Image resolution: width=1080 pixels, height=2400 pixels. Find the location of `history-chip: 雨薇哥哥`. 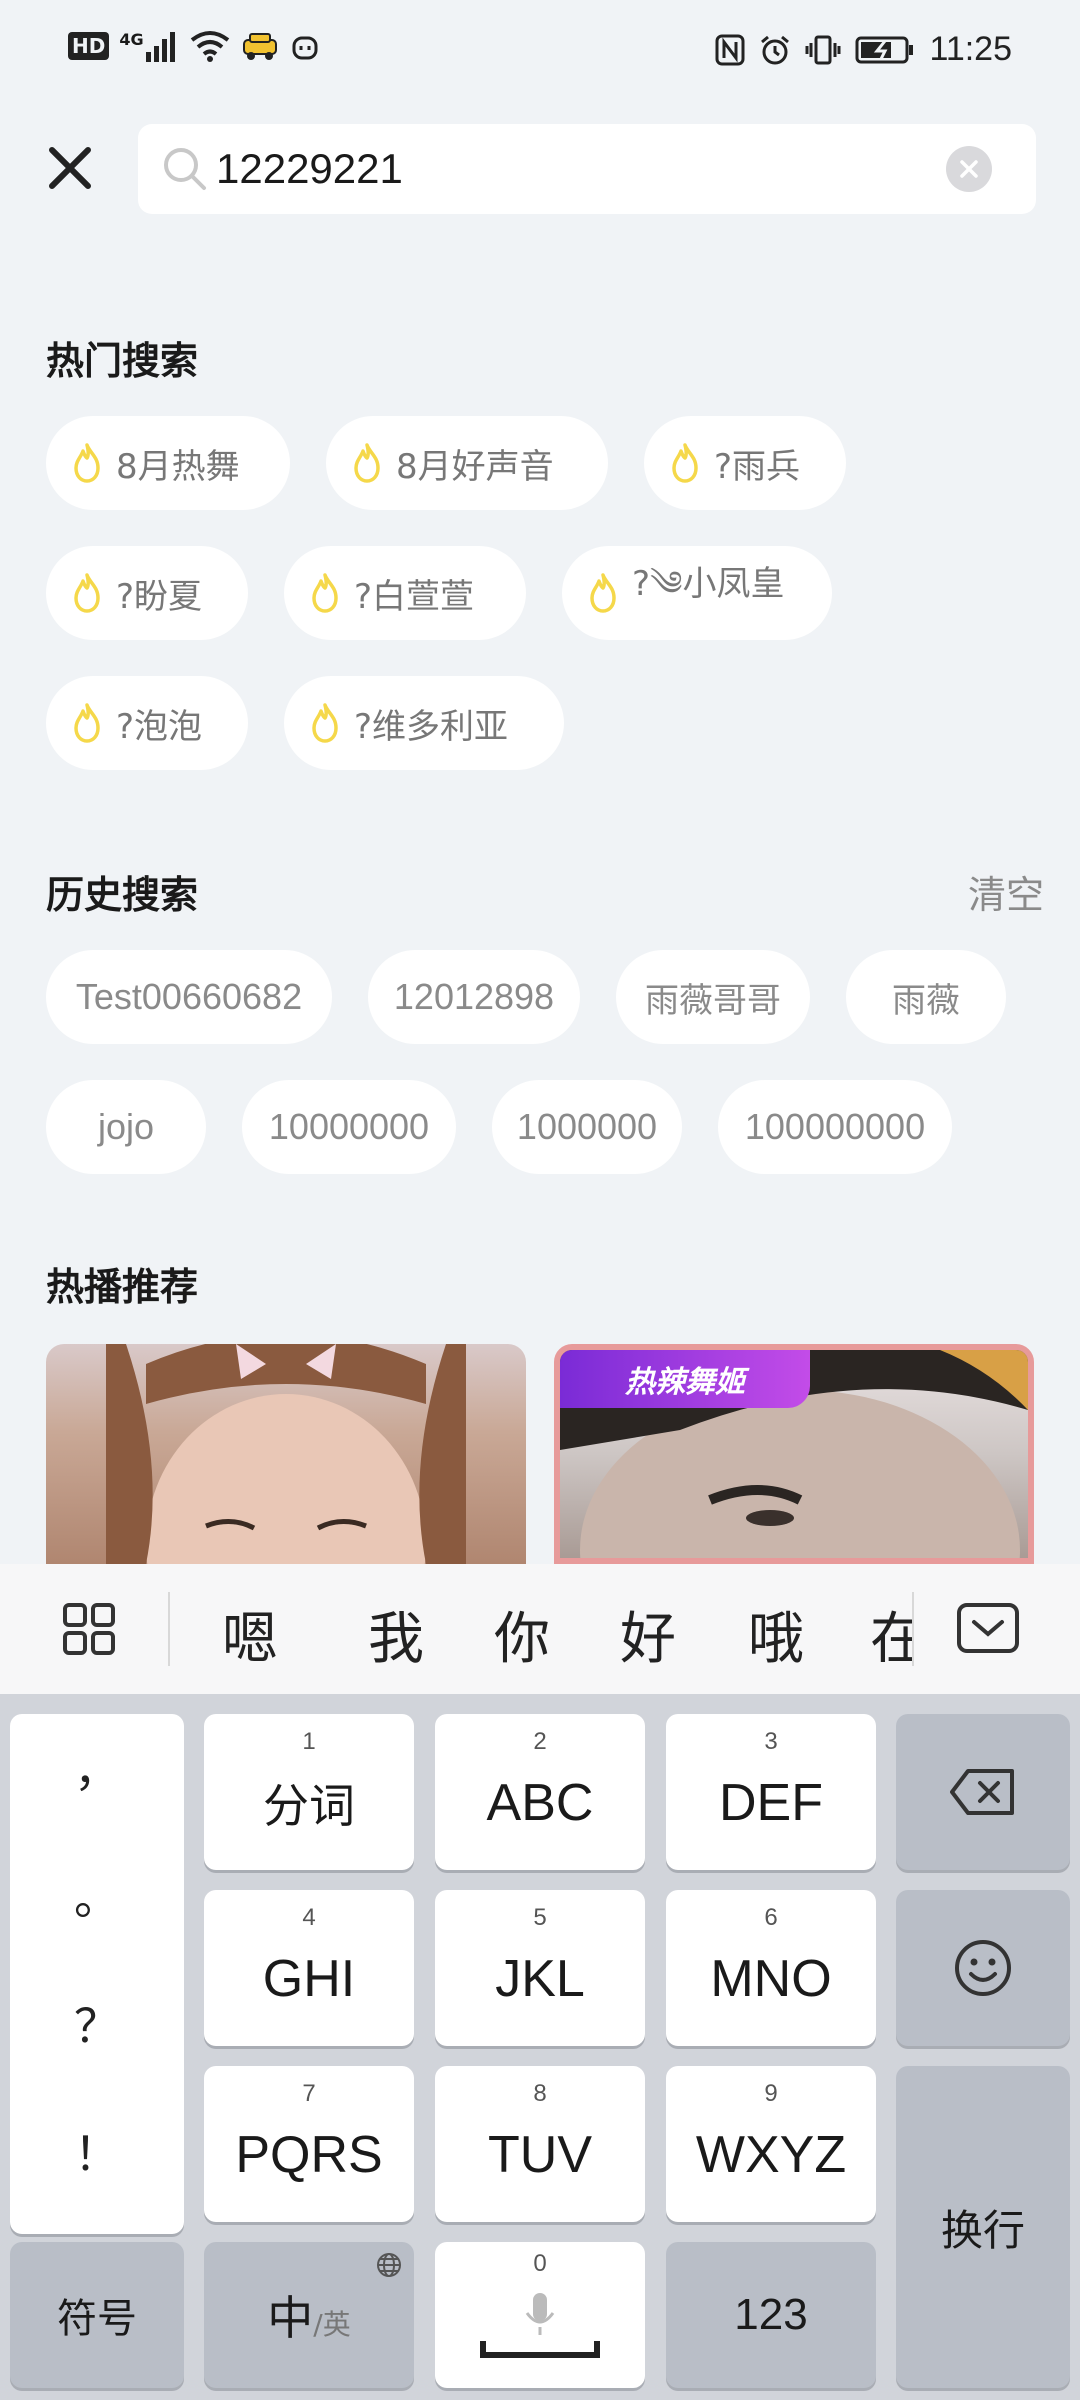

history-chip: 雨薇哥哥 is located at coordinates (713, 997).